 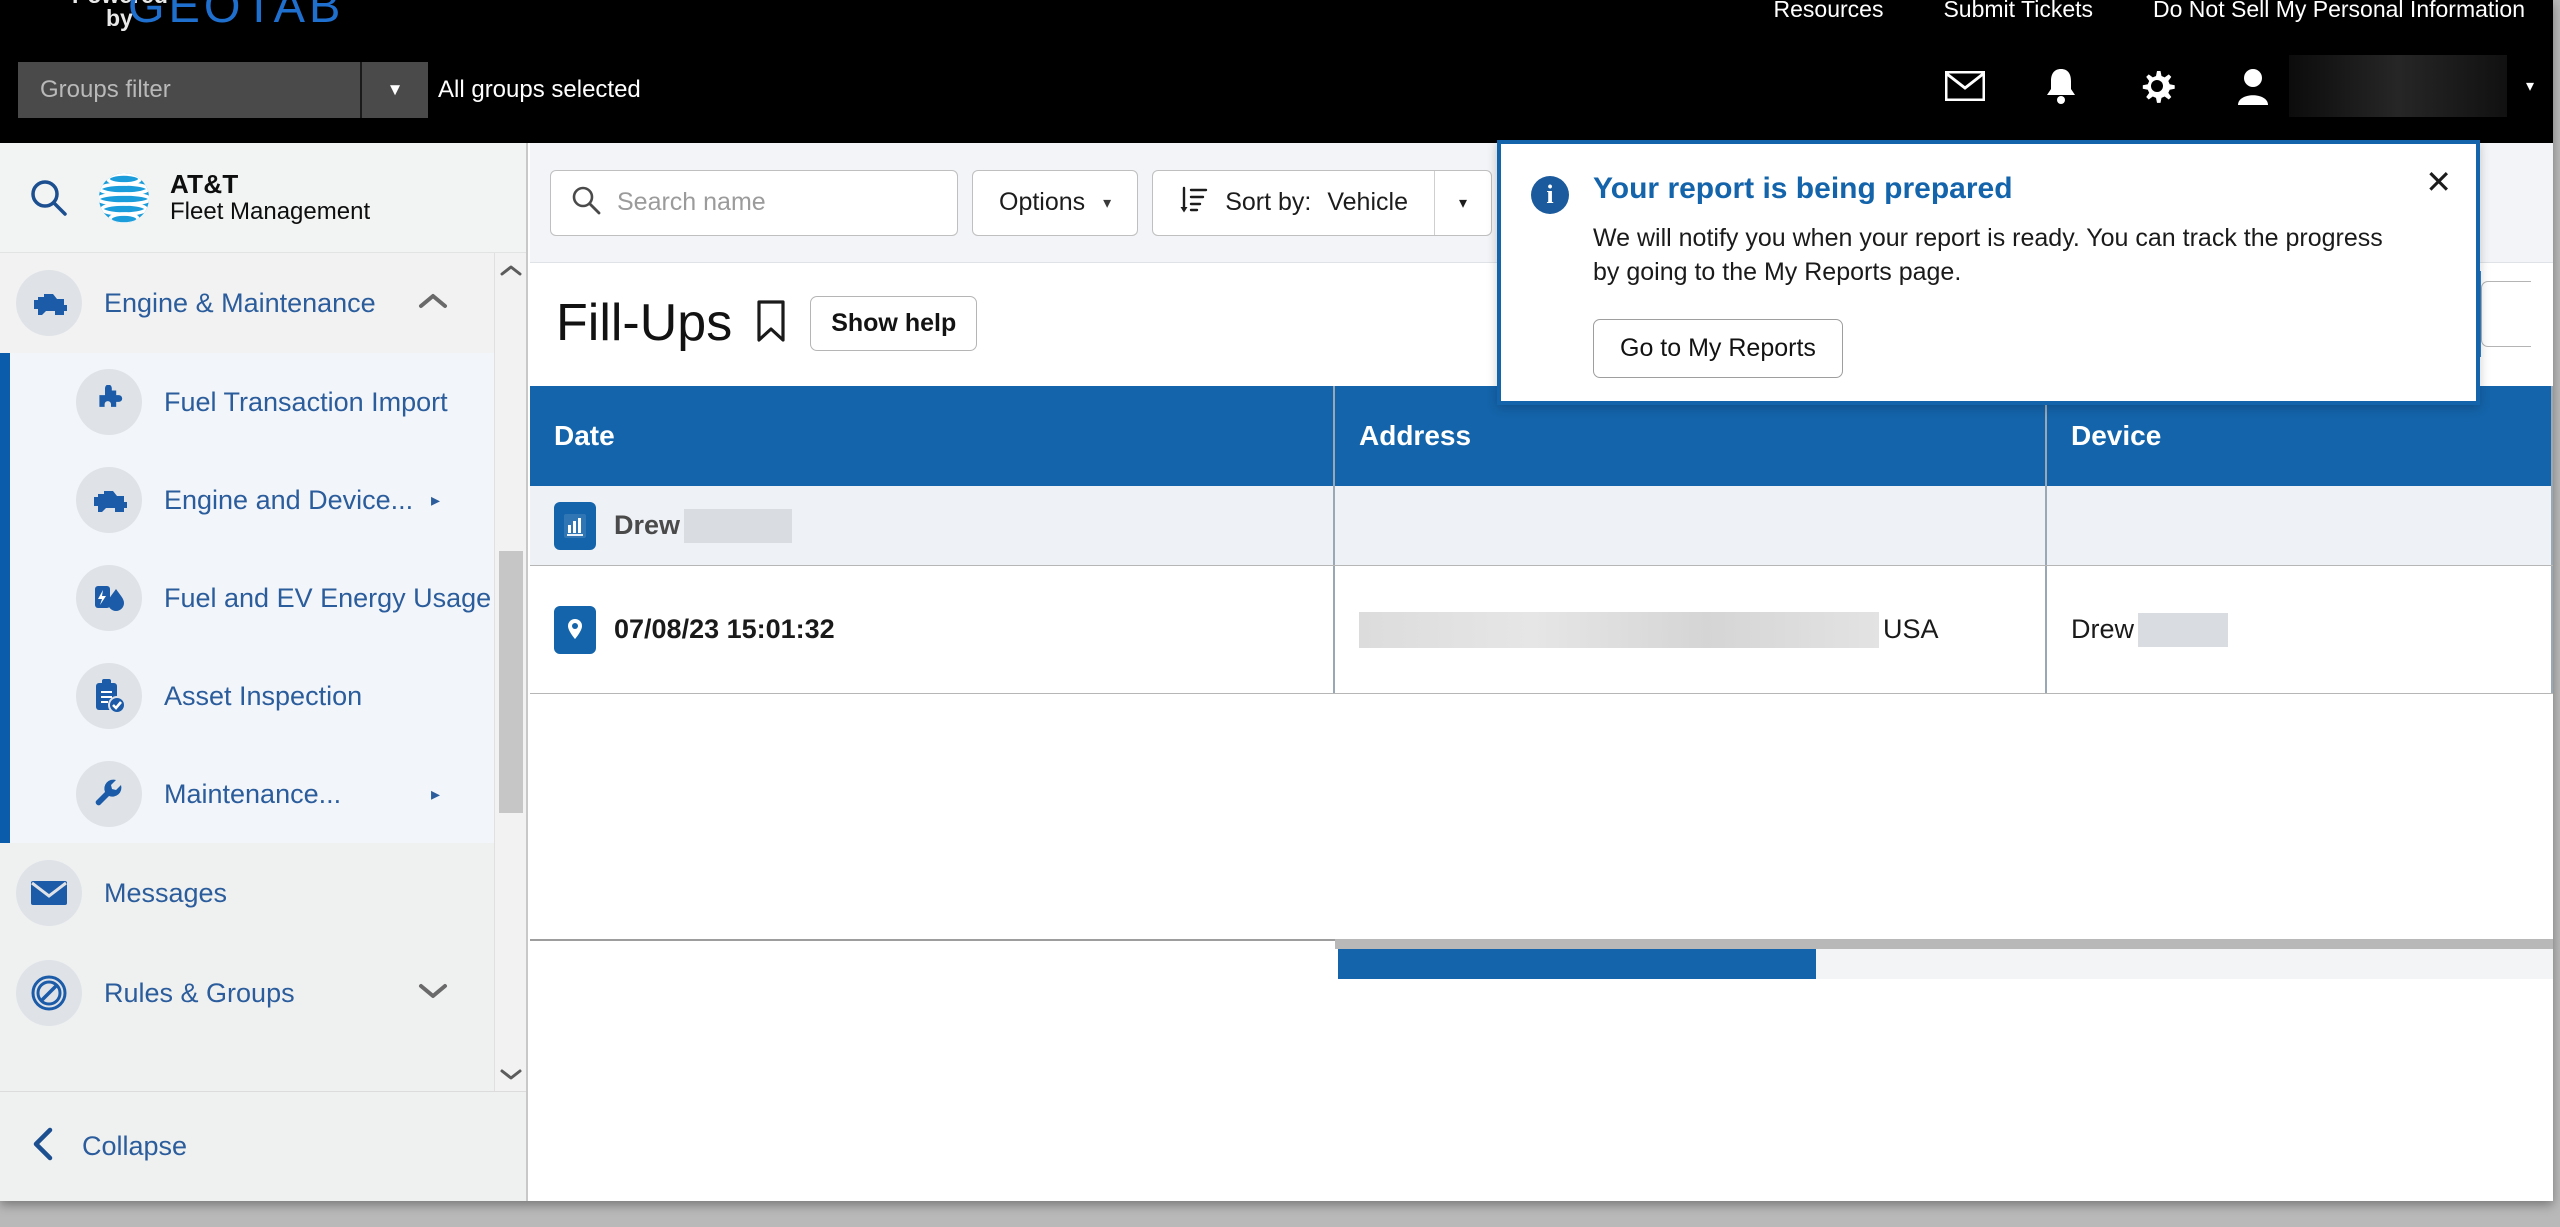 I want to click on cell-address: USA, so click(x=1691, y=629).